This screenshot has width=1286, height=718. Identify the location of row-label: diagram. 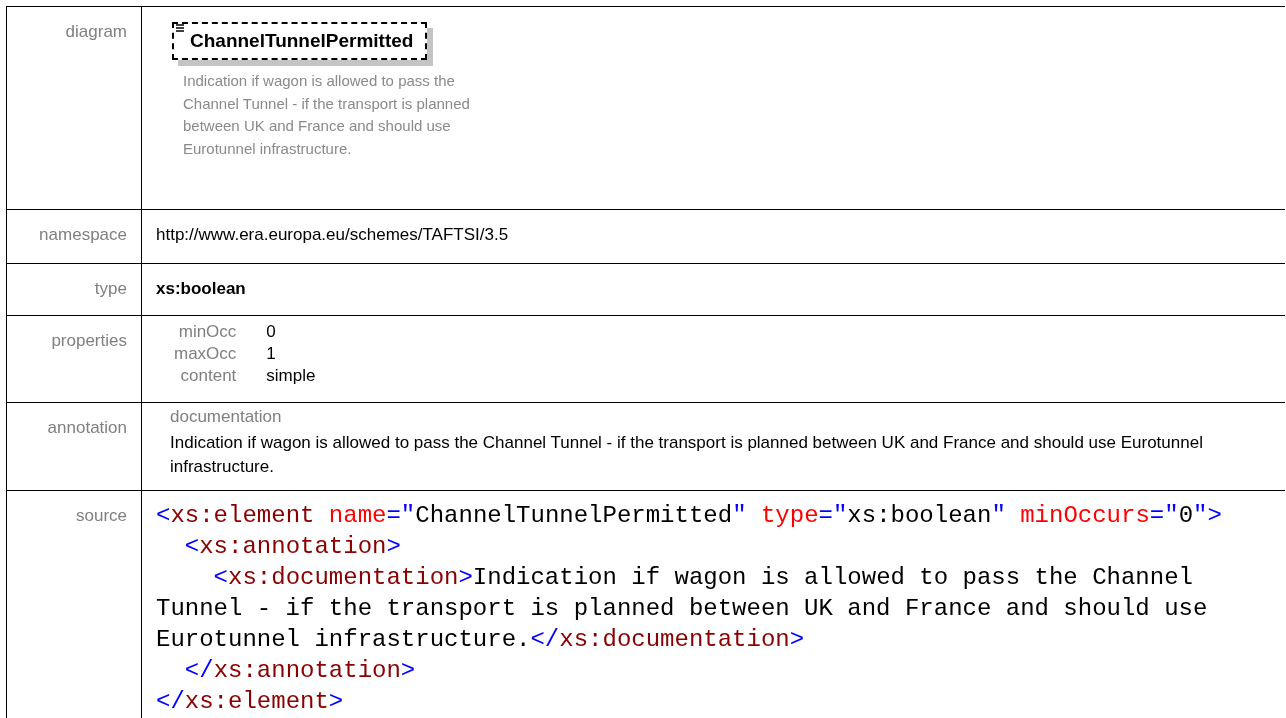
(96, 32).